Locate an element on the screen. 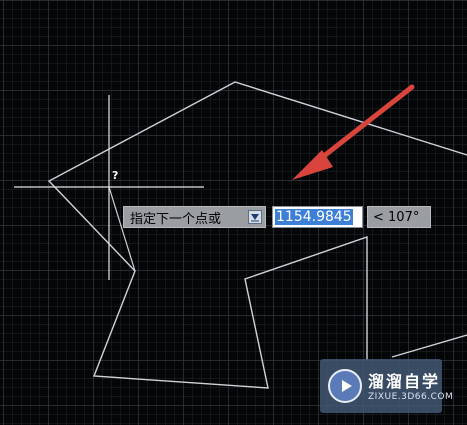 This screenshot has width=467, height=425. angle-input: < 107° is located at coordinates (399, 217).